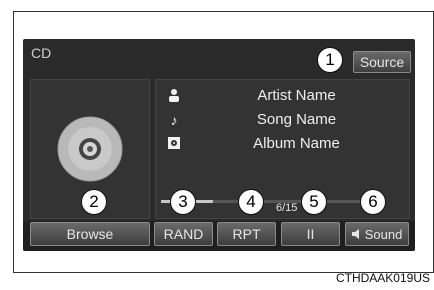  Describe the element at coordinates (251, 202) in the screenshot. I see `callout-4: 4` at that location.